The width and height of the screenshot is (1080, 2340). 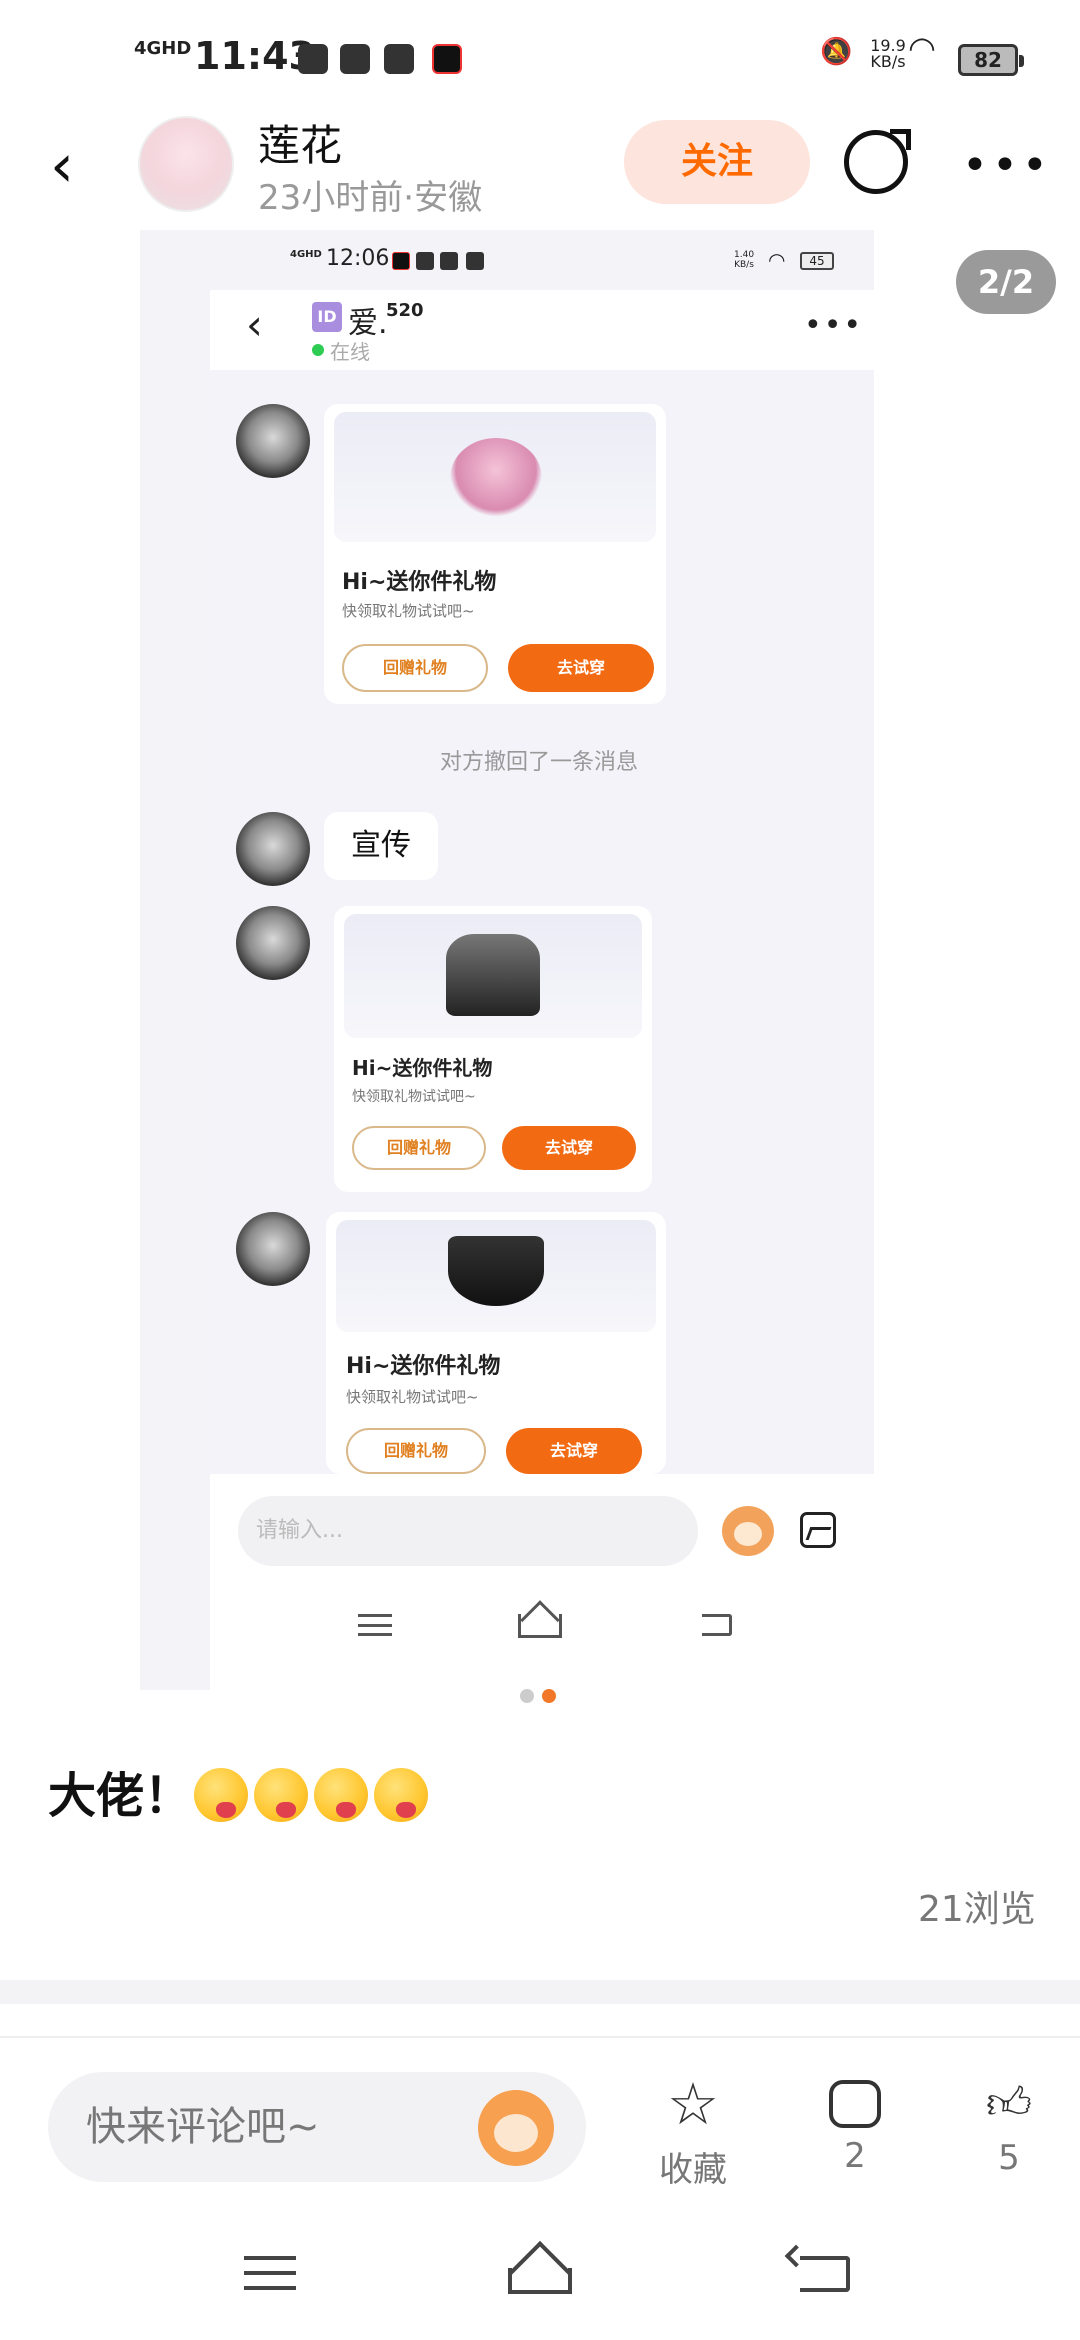 What do you see at coordinates (836, 52) in the screenshot?
I see `mute-icon: 🔕` at bounding box center [836, 52].